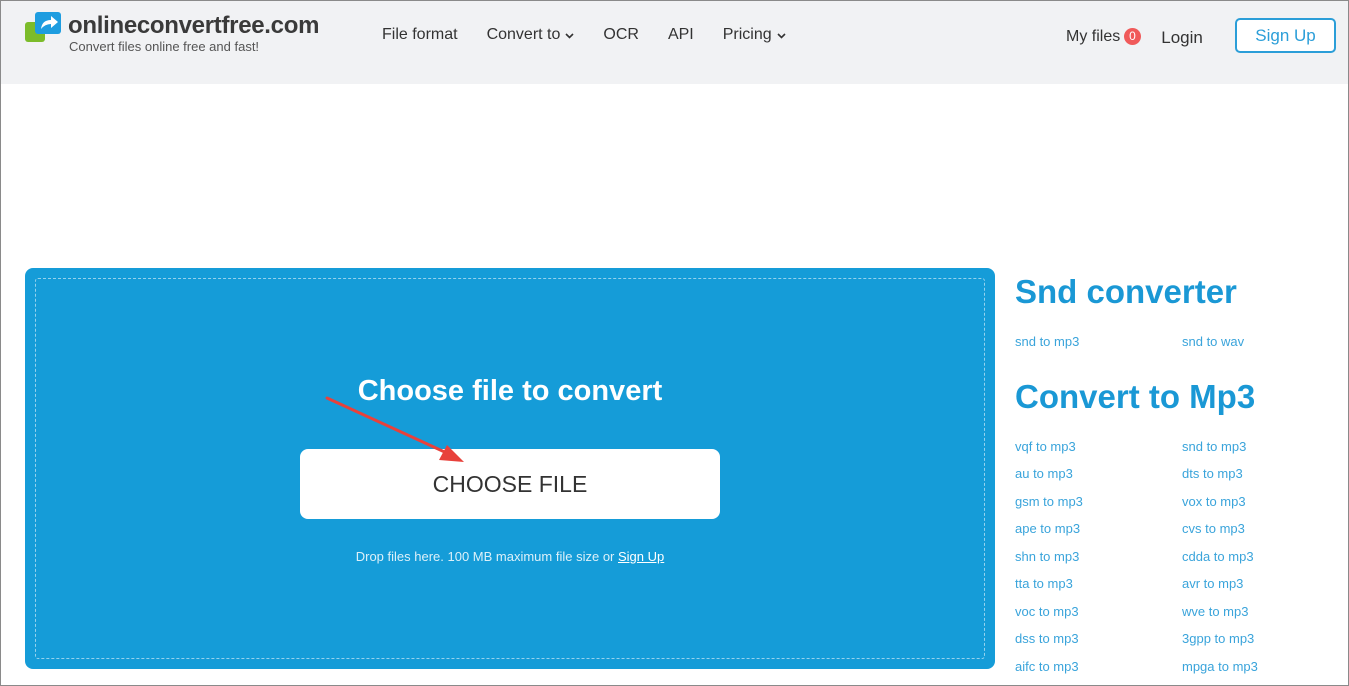 The image size is (1349, 686). What do you see at coordinates (1257, 584) in the screenshot?
I see `link-avr-to-mp3: avr to mp3` at bounding box center [1257, 584].